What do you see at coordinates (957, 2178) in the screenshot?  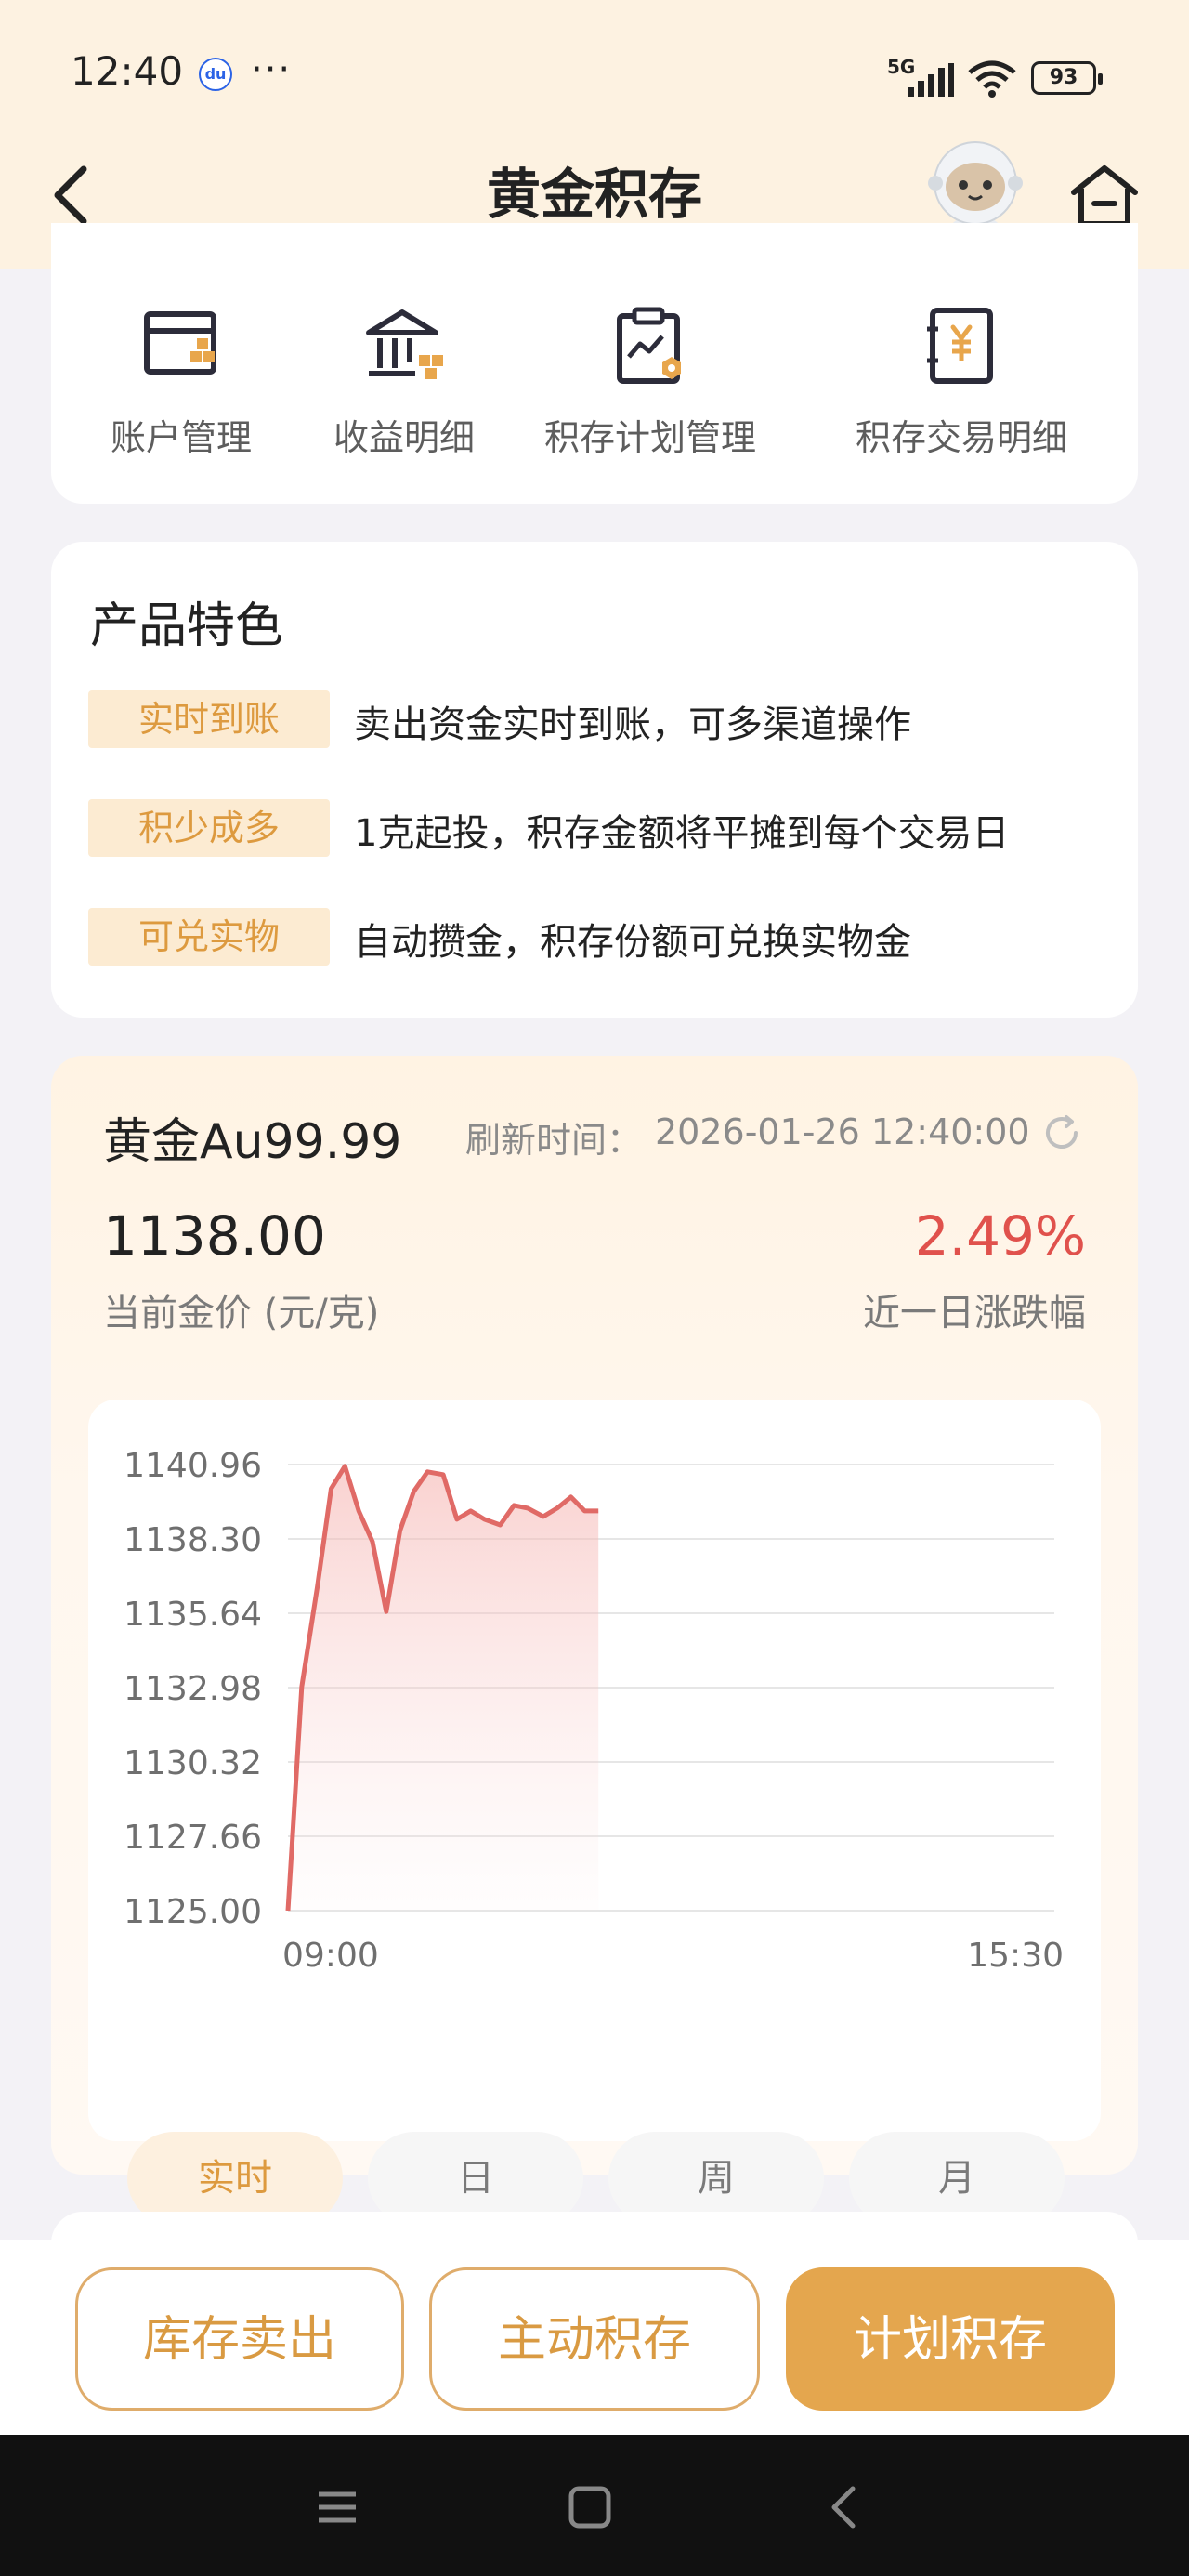 I see `tab-month: 月` at bounding box center [957, 2178].